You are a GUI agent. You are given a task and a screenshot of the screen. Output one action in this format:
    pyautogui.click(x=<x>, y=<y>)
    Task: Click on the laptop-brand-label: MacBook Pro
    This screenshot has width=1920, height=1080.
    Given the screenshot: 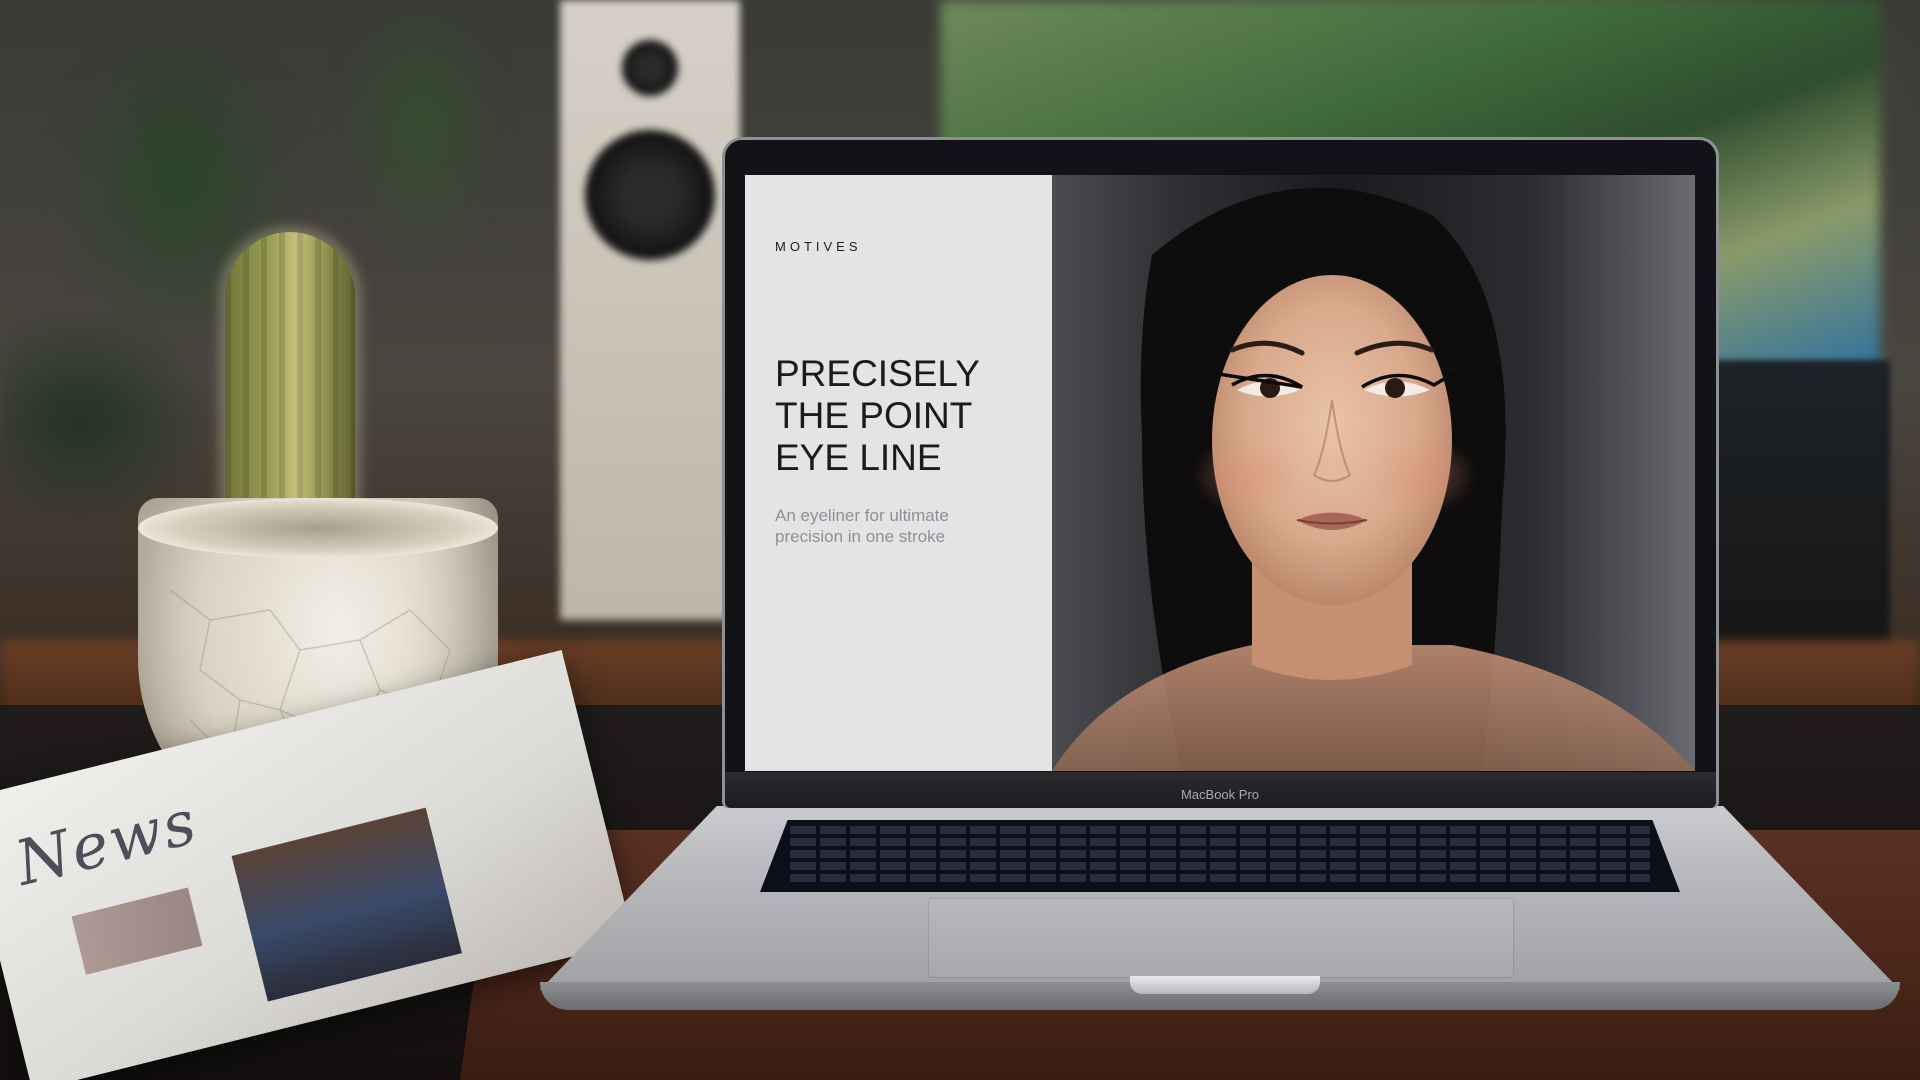 What is the action you would take?
    pyautogui.click(x=1220, y=794)
    